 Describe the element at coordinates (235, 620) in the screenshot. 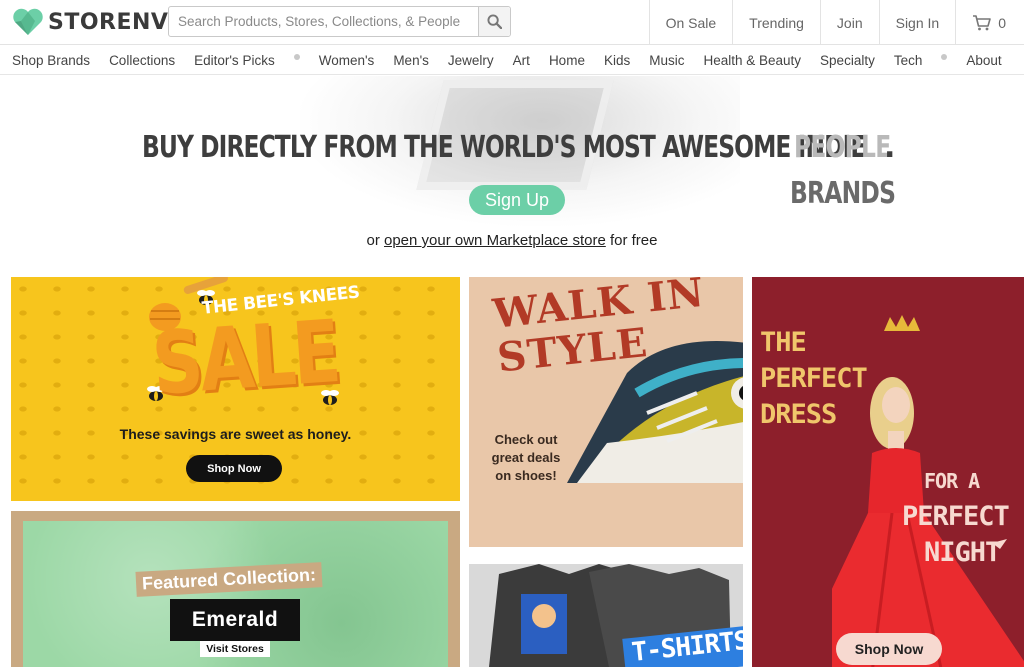

I see `promo-emerald-title: Emerald` at that location.